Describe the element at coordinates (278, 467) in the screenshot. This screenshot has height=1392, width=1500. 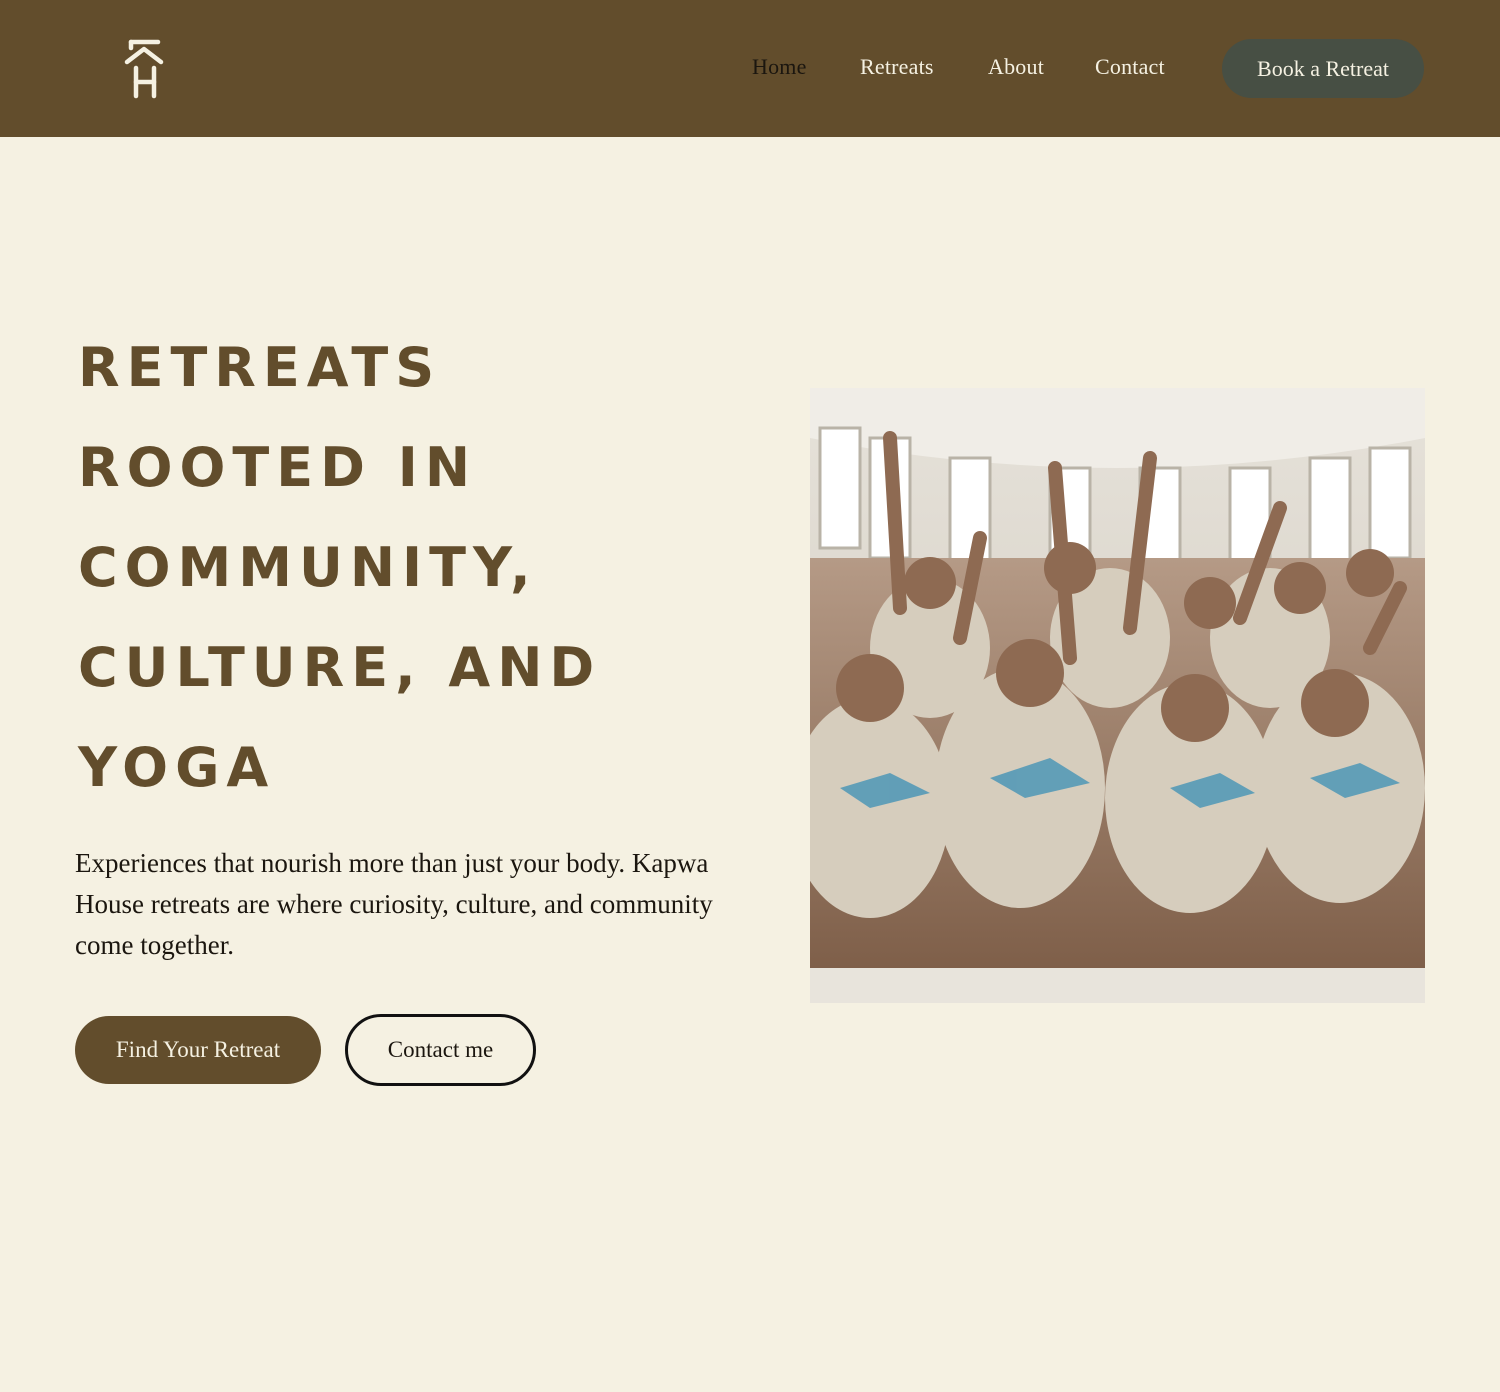
I see `headline-line: rooted in` at that location.